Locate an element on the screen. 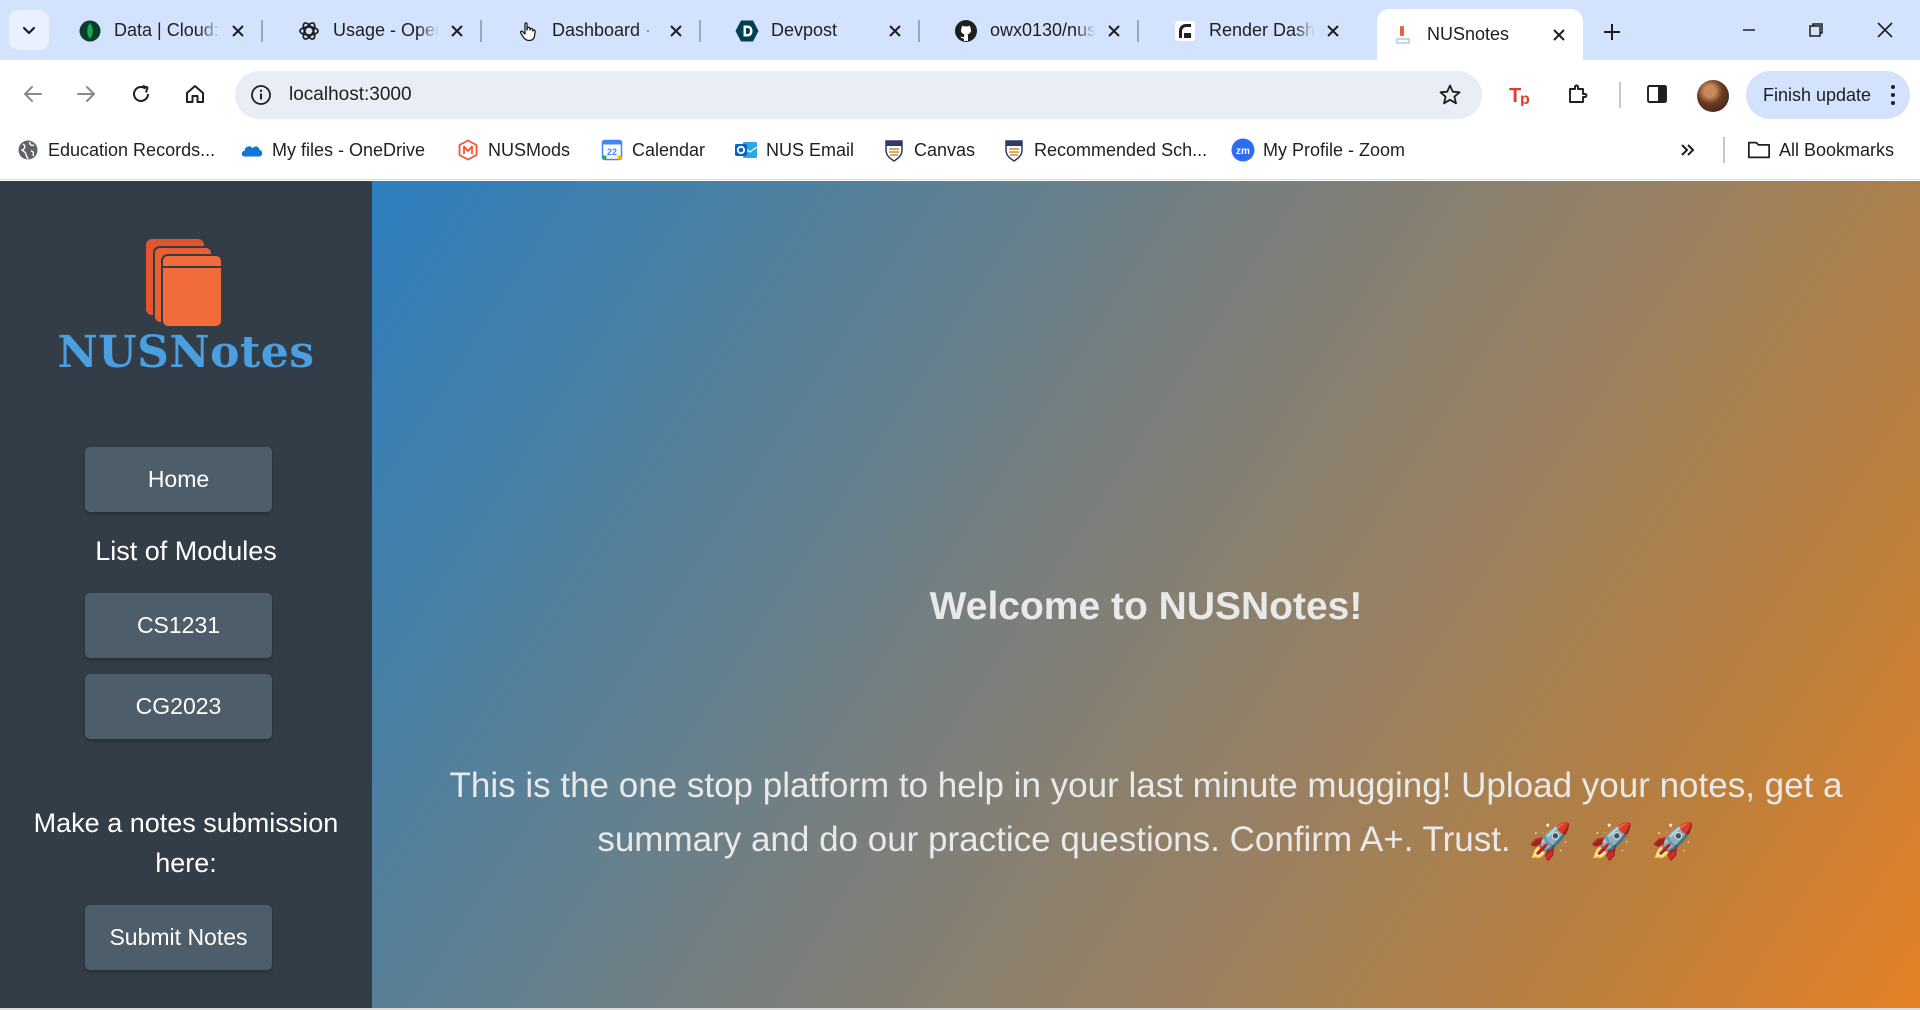 The width and height of the screenshot is (1920, 1010). all-bookmarks-label: All Bookmarks is located at coordinates (1837, 149).